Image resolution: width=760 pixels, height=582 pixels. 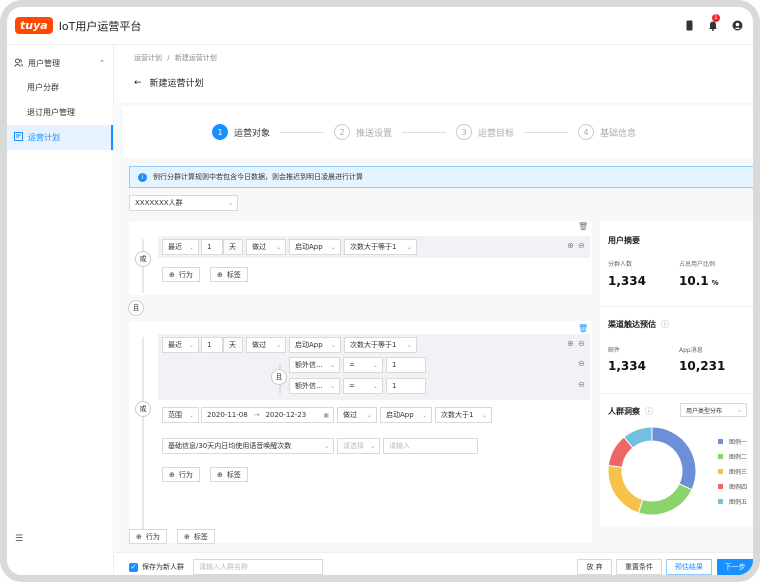 What do you see at coordinates (60, 137) in the screenshot?
I see `sidebar-item-operation-plan: 运营计划` at bounding box center [60, 137].